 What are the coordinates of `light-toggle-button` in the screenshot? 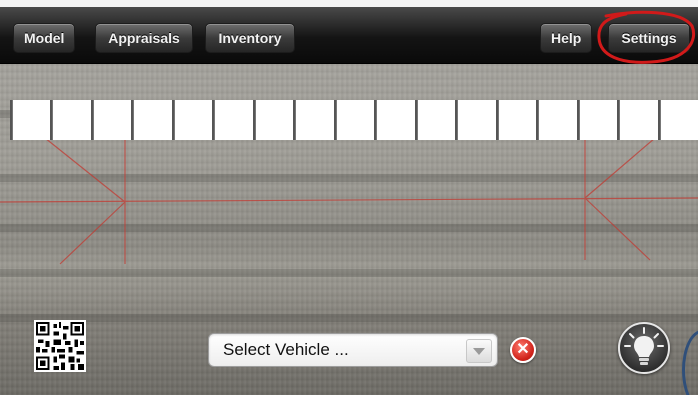 It's located at (644, 348).